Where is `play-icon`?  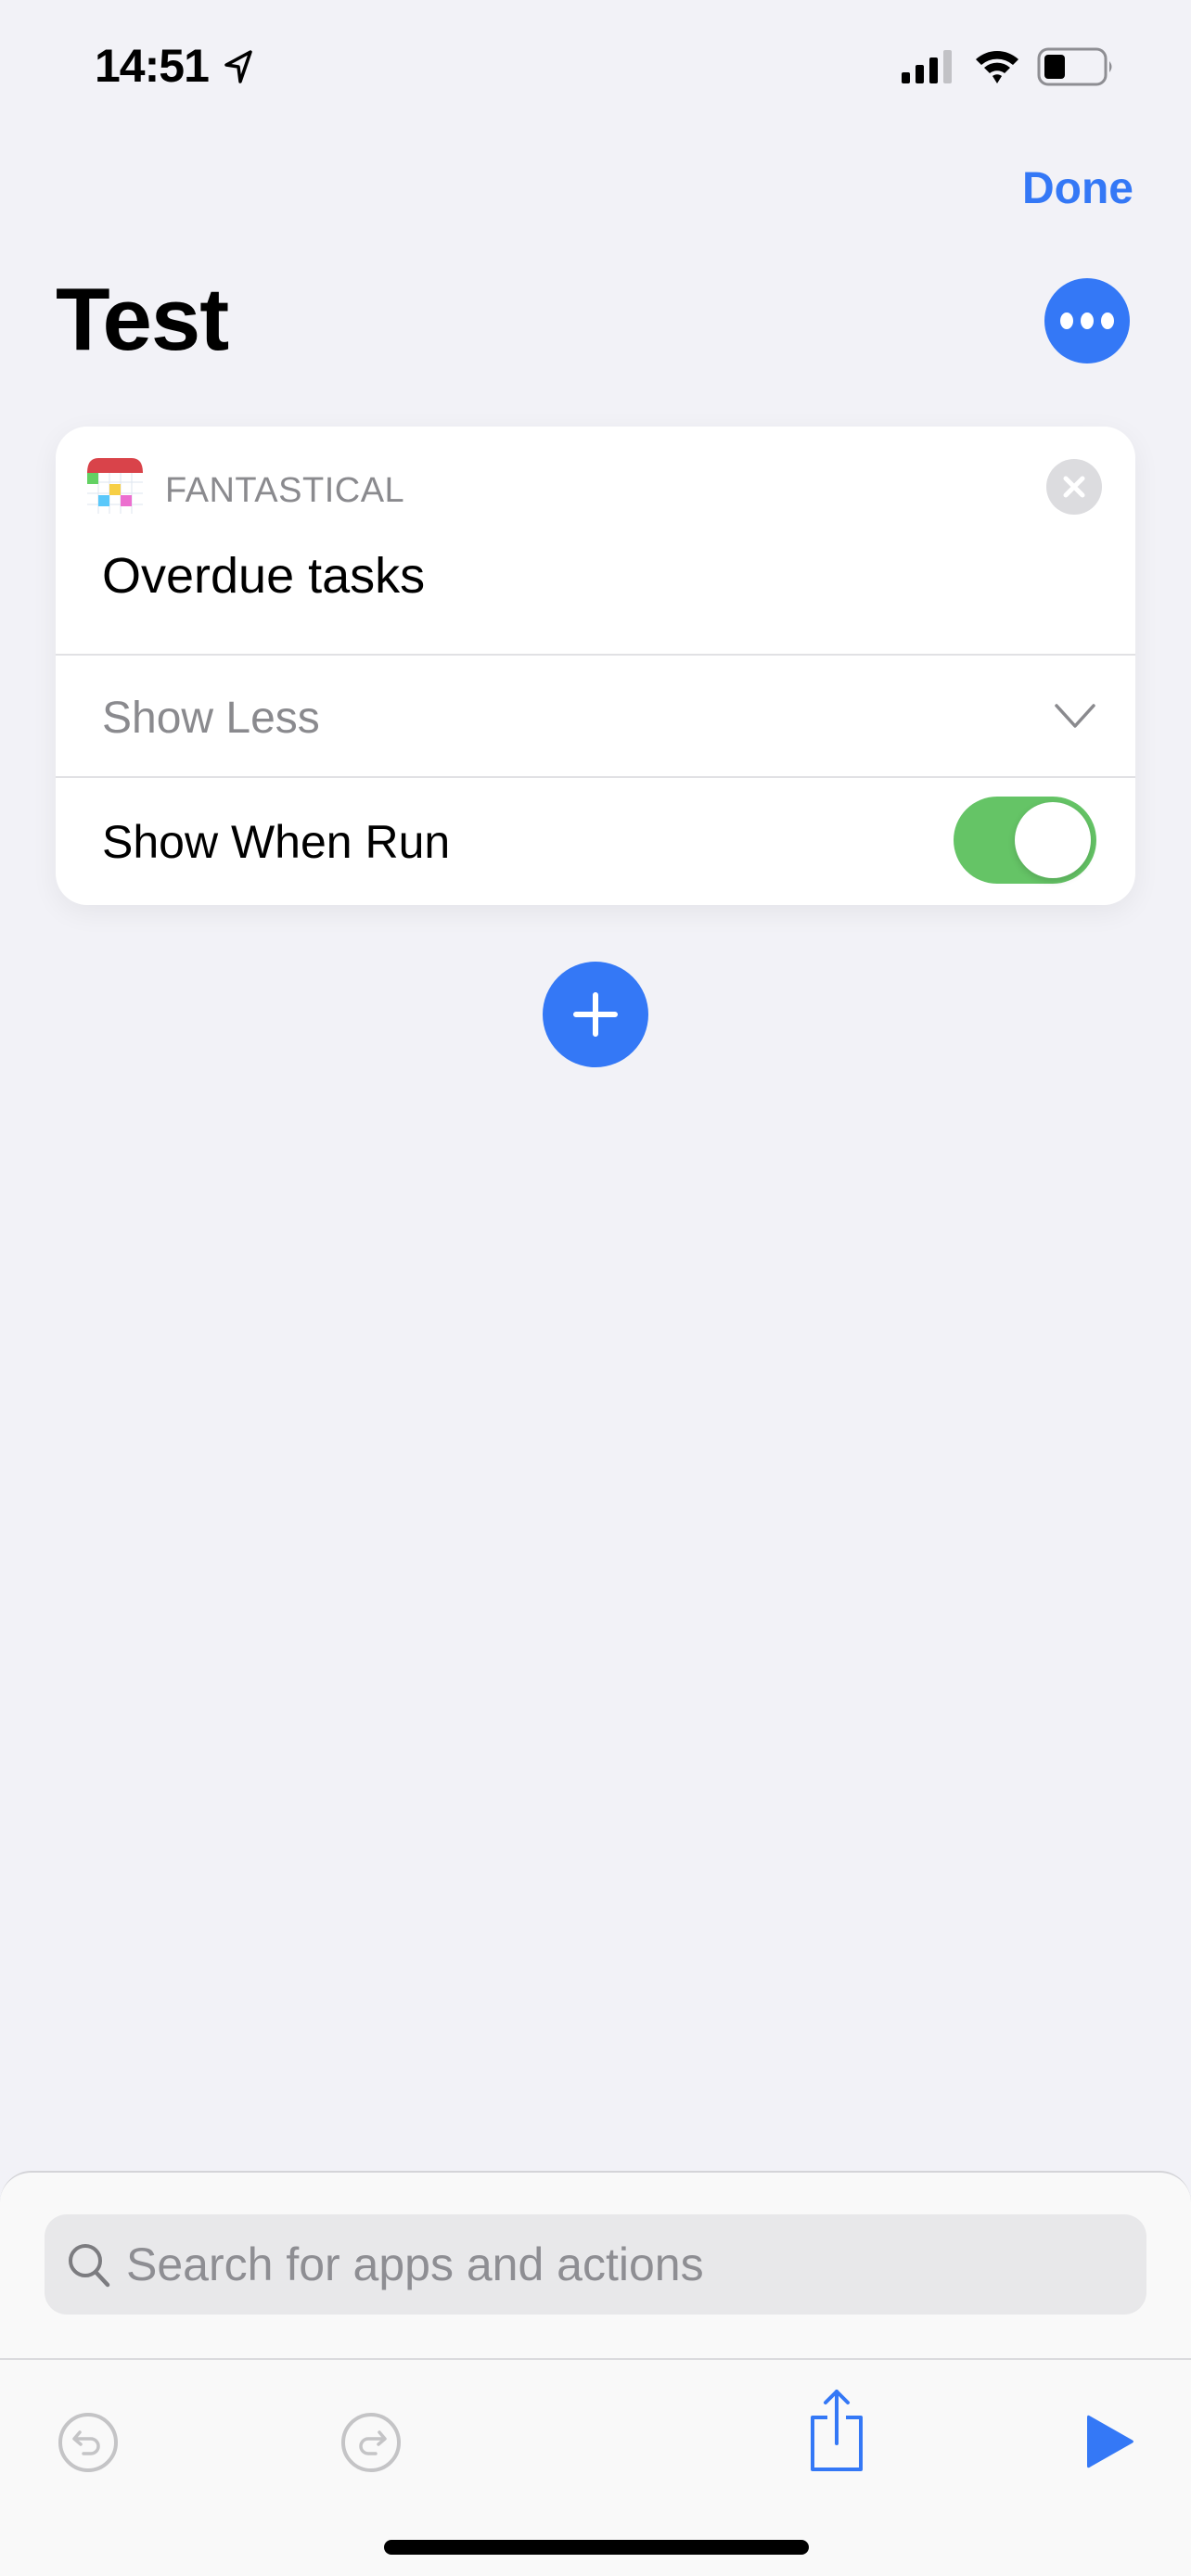 play-icon is located at coordinates (1109, 2441).